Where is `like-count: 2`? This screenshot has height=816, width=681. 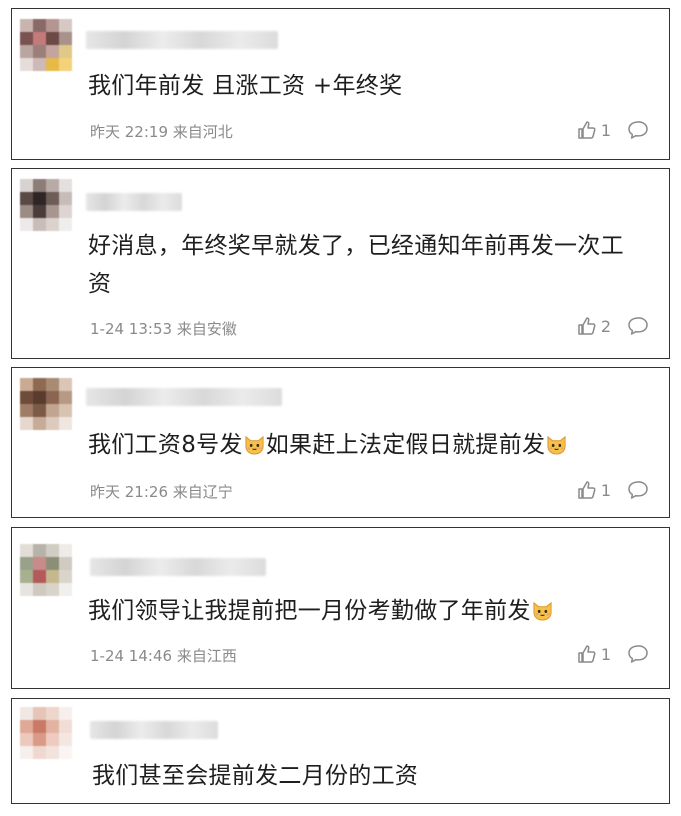
like-count: 2 is located at coordinates (605, 326).